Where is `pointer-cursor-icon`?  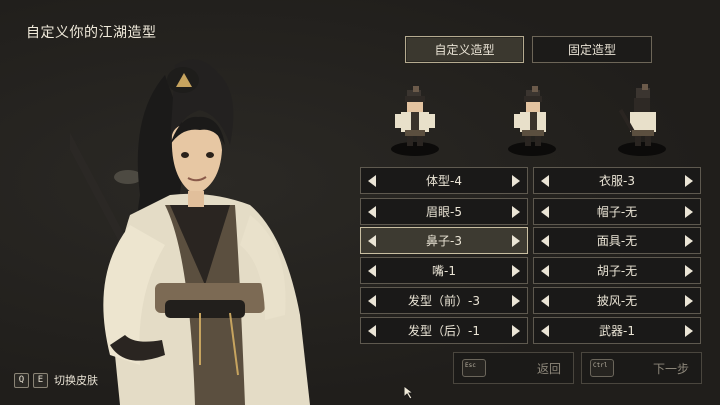
pointer-cursor-icon is located at coordinates (409, 393).